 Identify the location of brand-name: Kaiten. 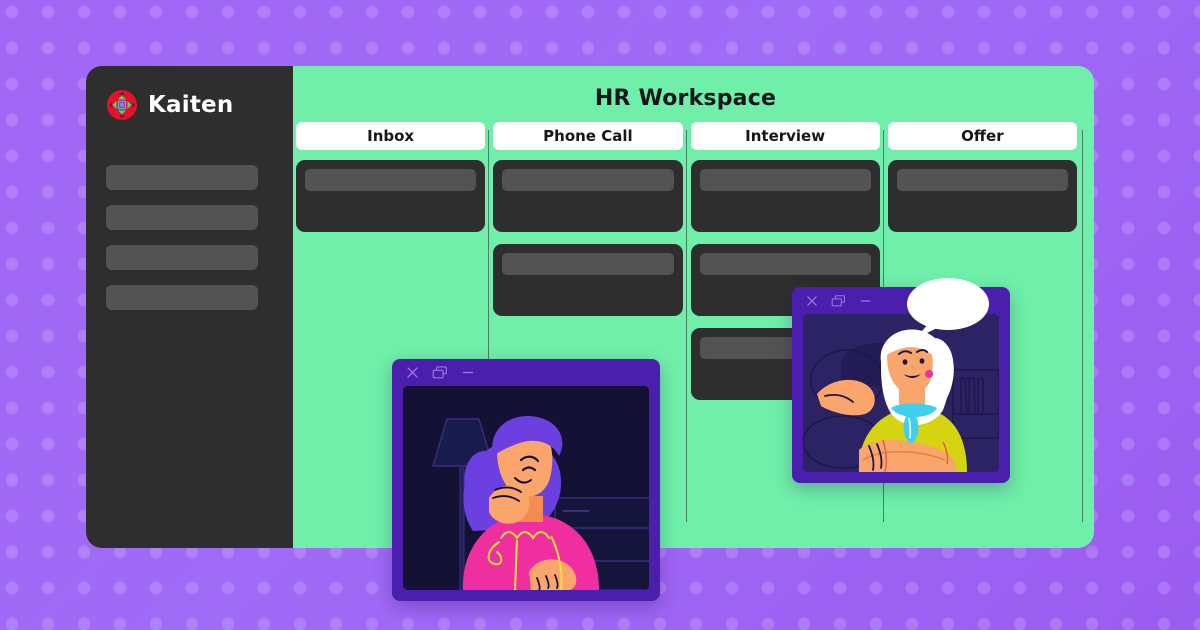
(191, 104).